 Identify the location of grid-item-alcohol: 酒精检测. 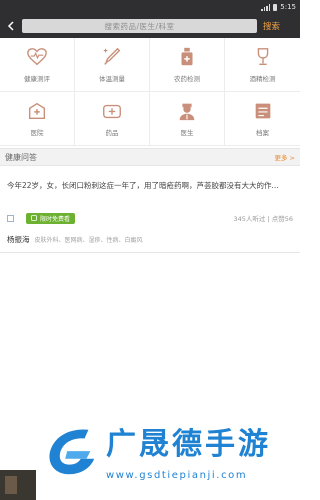
(262, 65).